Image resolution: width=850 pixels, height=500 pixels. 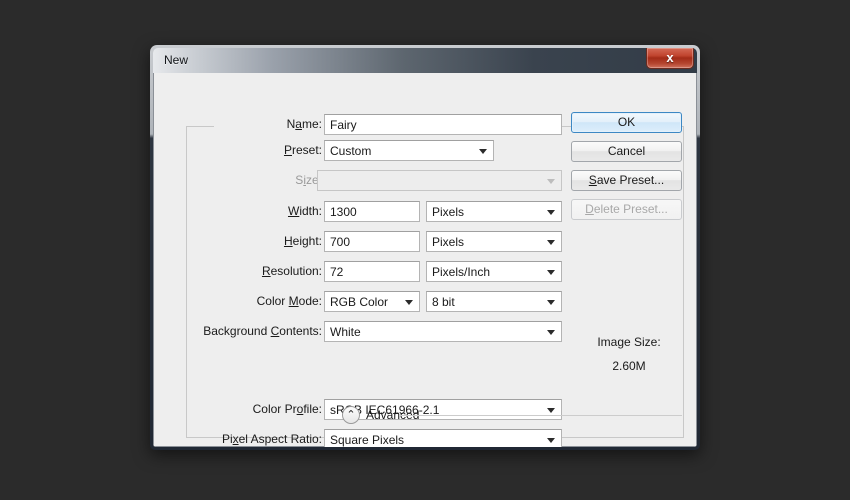 What do you see at coordinates (237, 409) in the screenshot?
I see `color-profile-label: Color Profile:` at bounding box center [237, 409].